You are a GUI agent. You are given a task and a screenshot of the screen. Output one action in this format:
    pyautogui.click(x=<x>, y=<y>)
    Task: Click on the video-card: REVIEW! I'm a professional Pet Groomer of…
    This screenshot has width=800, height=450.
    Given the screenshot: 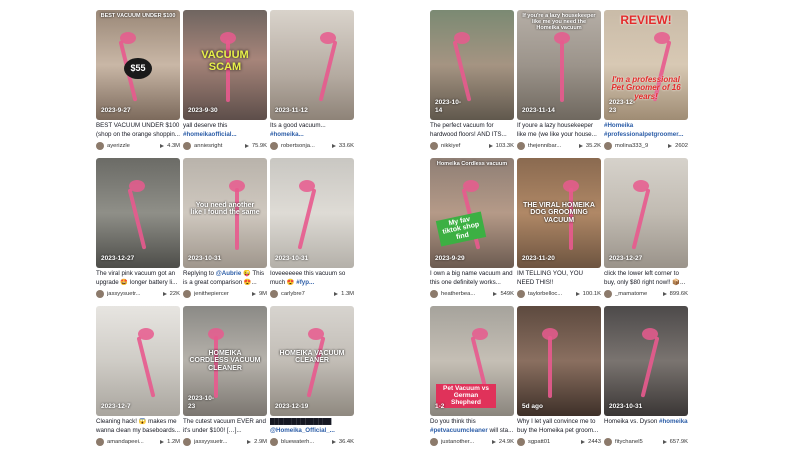 What is the action you would take?
    pyautogui.click(x=646, y=84)
    